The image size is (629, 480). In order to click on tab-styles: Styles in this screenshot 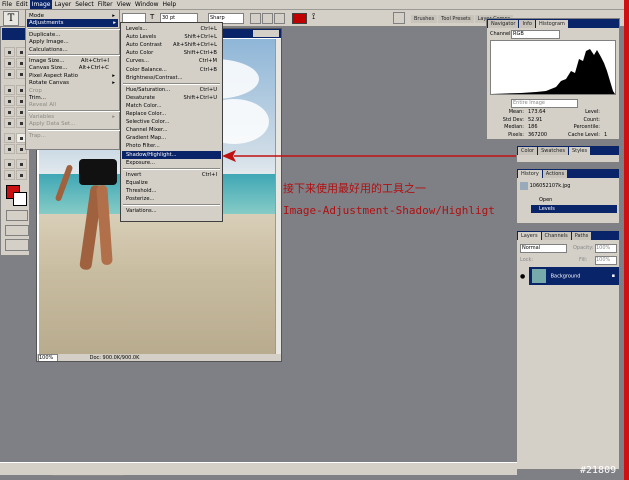, I will do `click(579, 151)`.